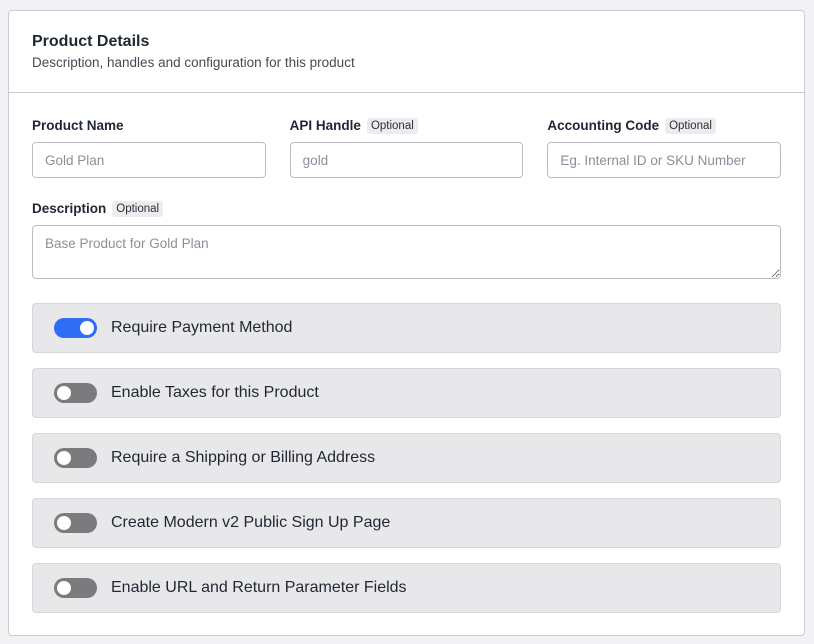 This screenshot has width=814, height=644. What do you see at coordinates (406, 523) in the screenshot?
I see `toggle-row-signup-page: Create Modern v2 Public Sign Up Page` at bounding box center [406, 523].